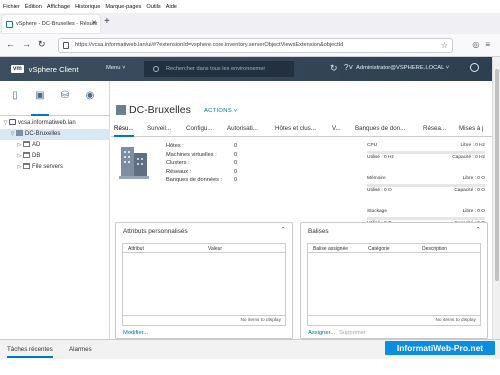 The height and width of the screenshot is (375, 500). I want to click on summary-row: Machines virtuelles : 0, so click(202, 156).